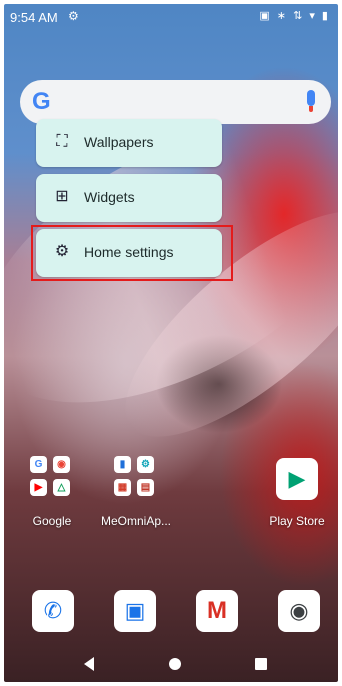 Image resolution: width=342 pixels, height=686 pixels. What do you see at coordinates (109, 197) in the screenshot?
I see `menu-item-label: Widgets` at bounding box center [109, 197].